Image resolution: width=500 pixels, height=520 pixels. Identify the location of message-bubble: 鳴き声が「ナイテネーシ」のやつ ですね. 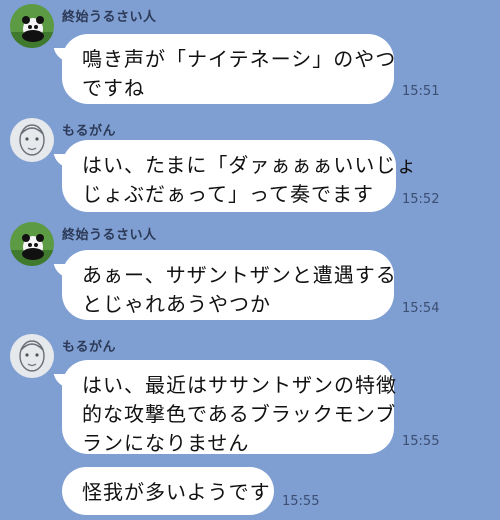
(228, 69).